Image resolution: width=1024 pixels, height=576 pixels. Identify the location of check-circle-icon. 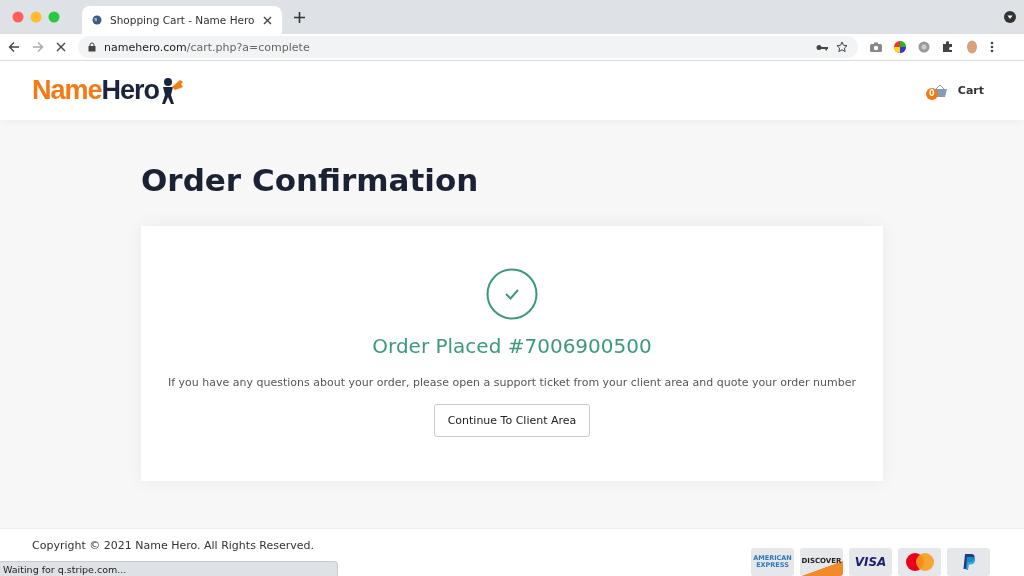
(512, 294).